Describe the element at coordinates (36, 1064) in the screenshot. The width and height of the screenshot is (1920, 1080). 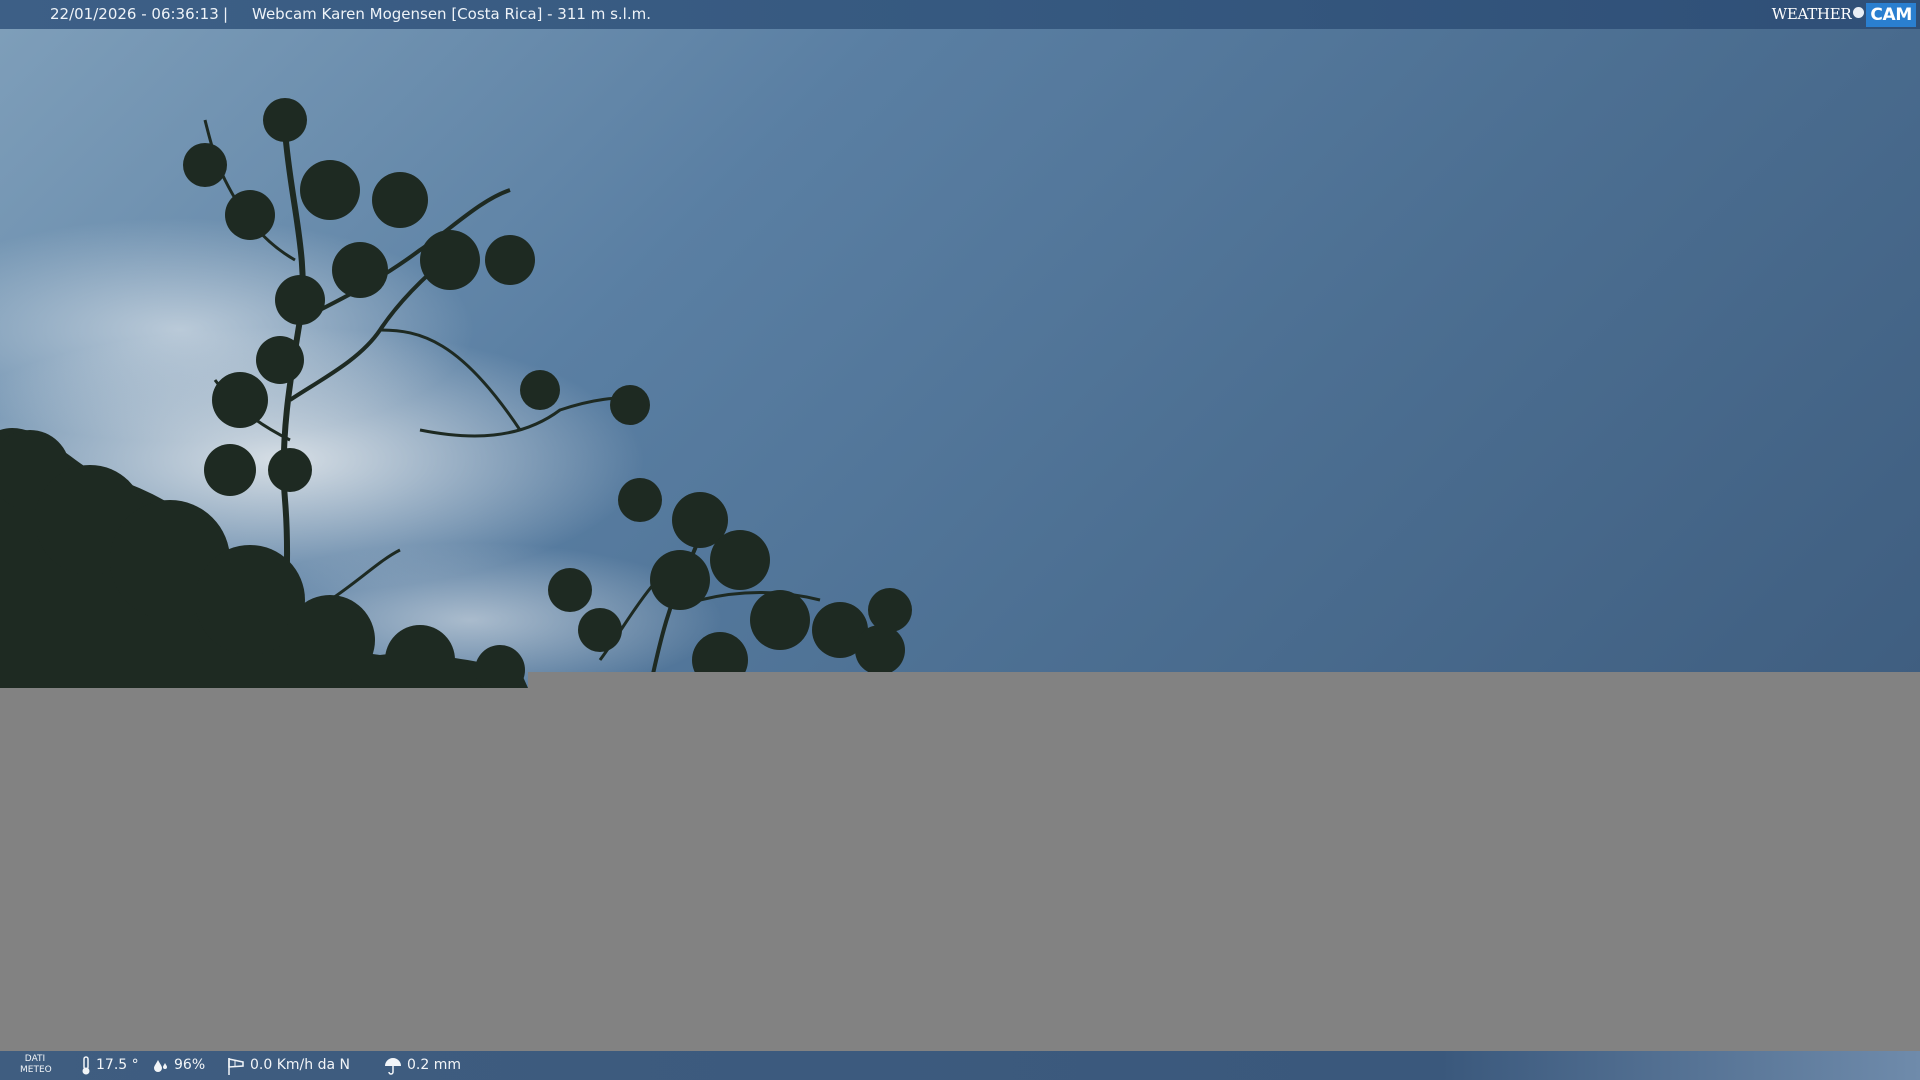
I see `weather-data-label: DATI METEO` at that location.